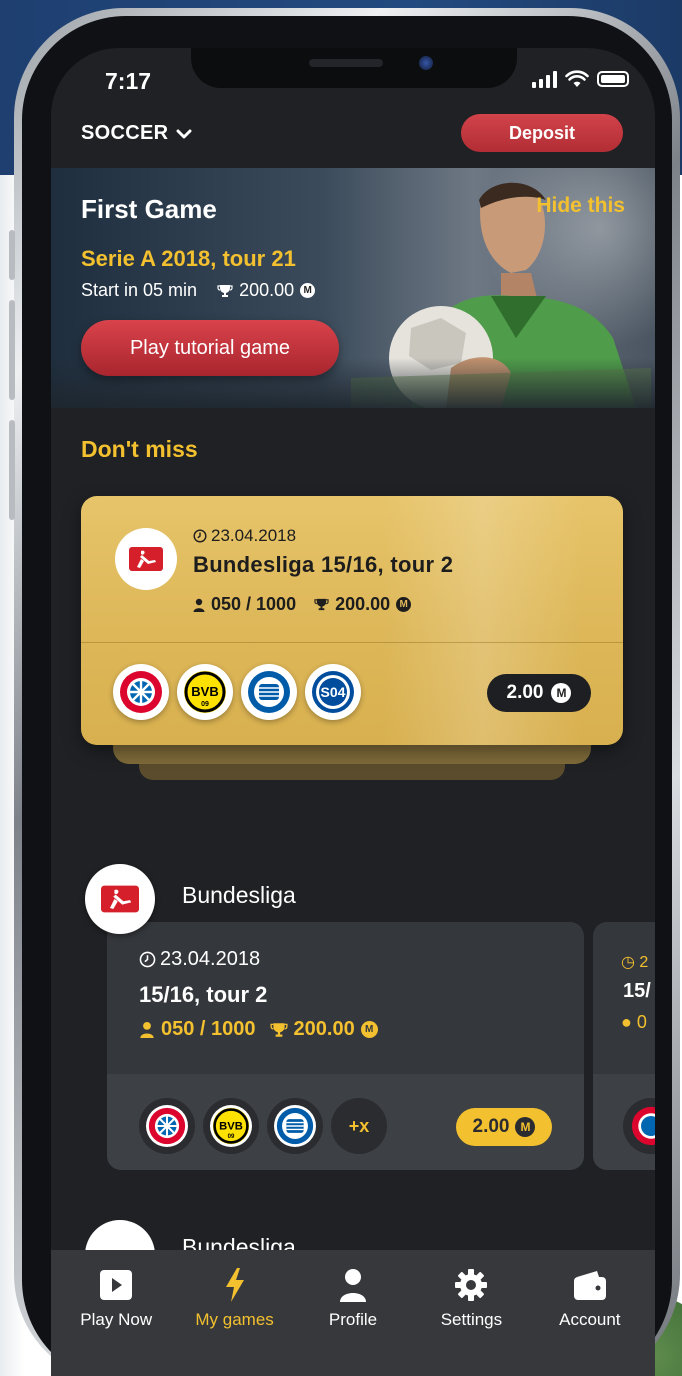 Image resolution: width=682 pixels, height=1376 pixels. What do you see at coordinates (263, 1126) in the screenshot?
I see `team-list: BVB 09 +x` at bounding box center [263, 1126].